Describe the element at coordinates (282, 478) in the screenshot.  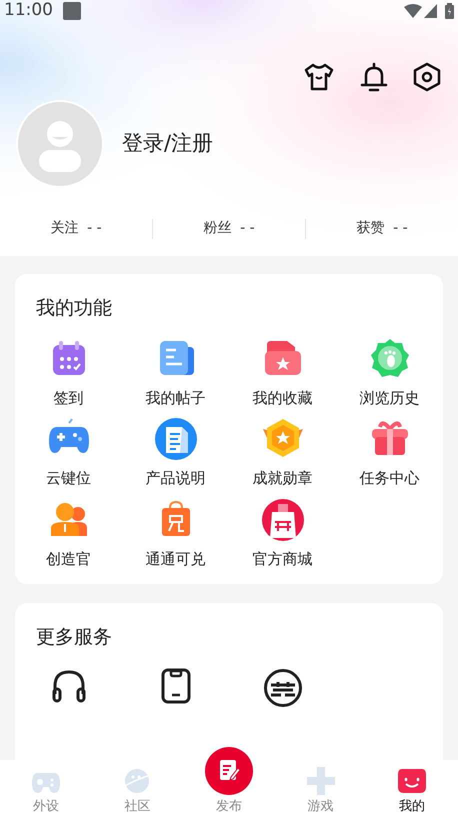
I see `feature-label: 成就勋章` at that location.